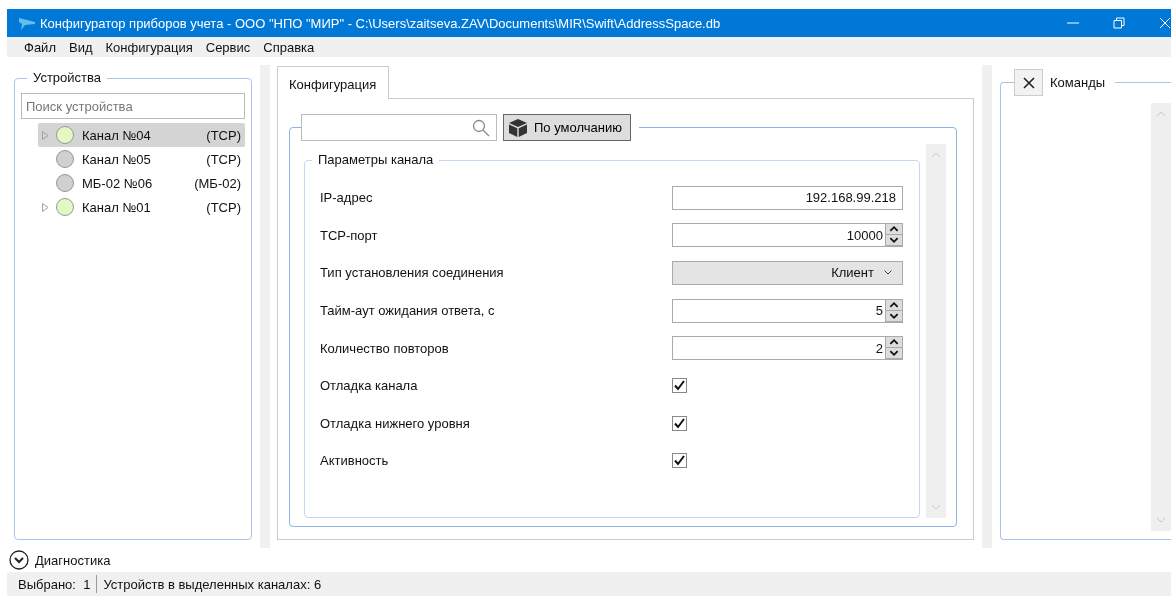 The width and height of the screenshot is (1171, 596). Describe the element at coordinates (567, 127) in the screenshot. I see `default-button: По умолчанию` at that location.